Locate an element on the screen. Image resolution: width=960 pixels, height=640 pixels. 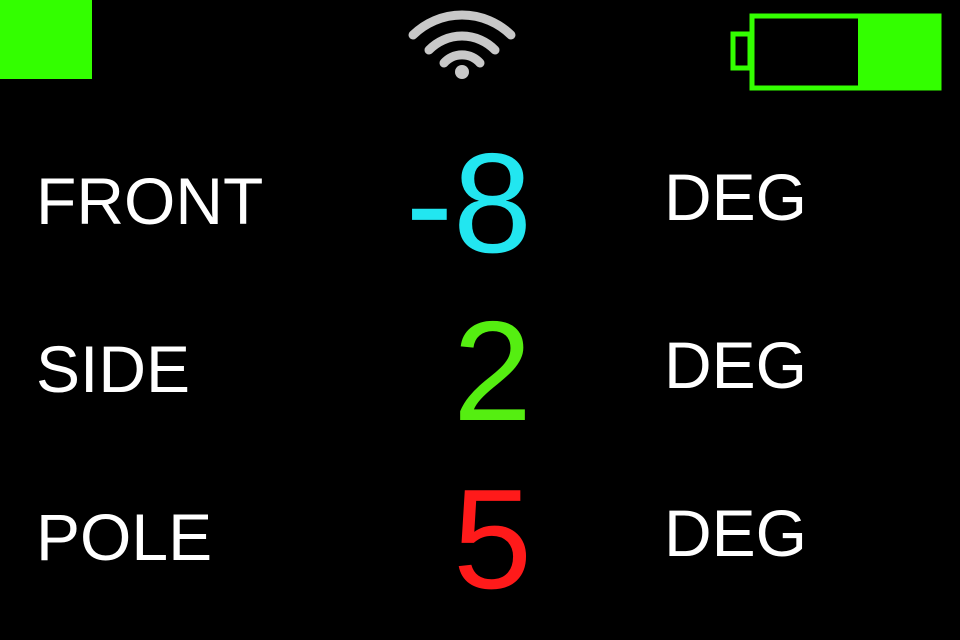
reading-unit-pole: DEG is located at coordinates (736, 533).